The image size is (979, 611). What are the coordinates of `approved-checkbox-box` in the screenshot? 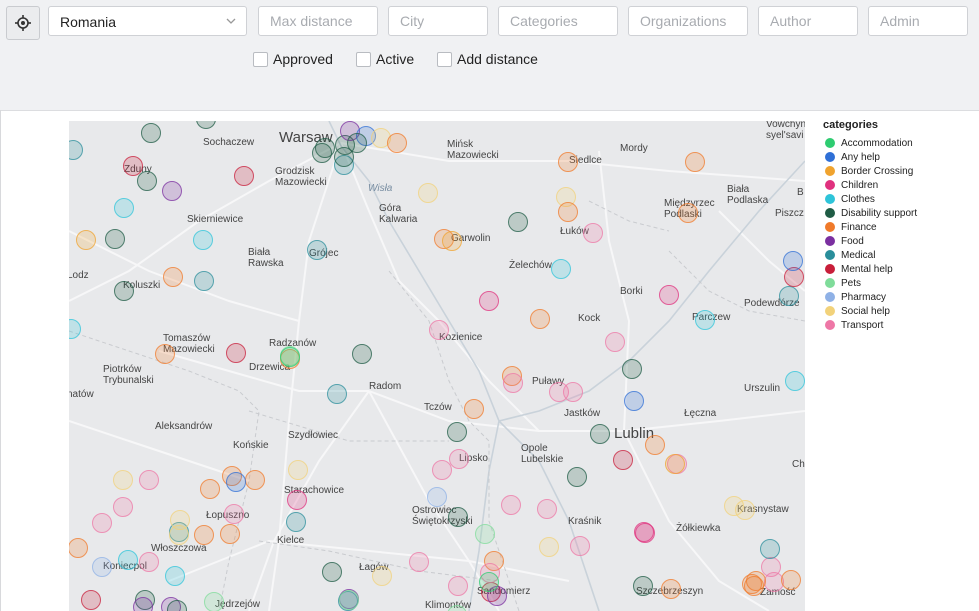 It's located at (260, 59).